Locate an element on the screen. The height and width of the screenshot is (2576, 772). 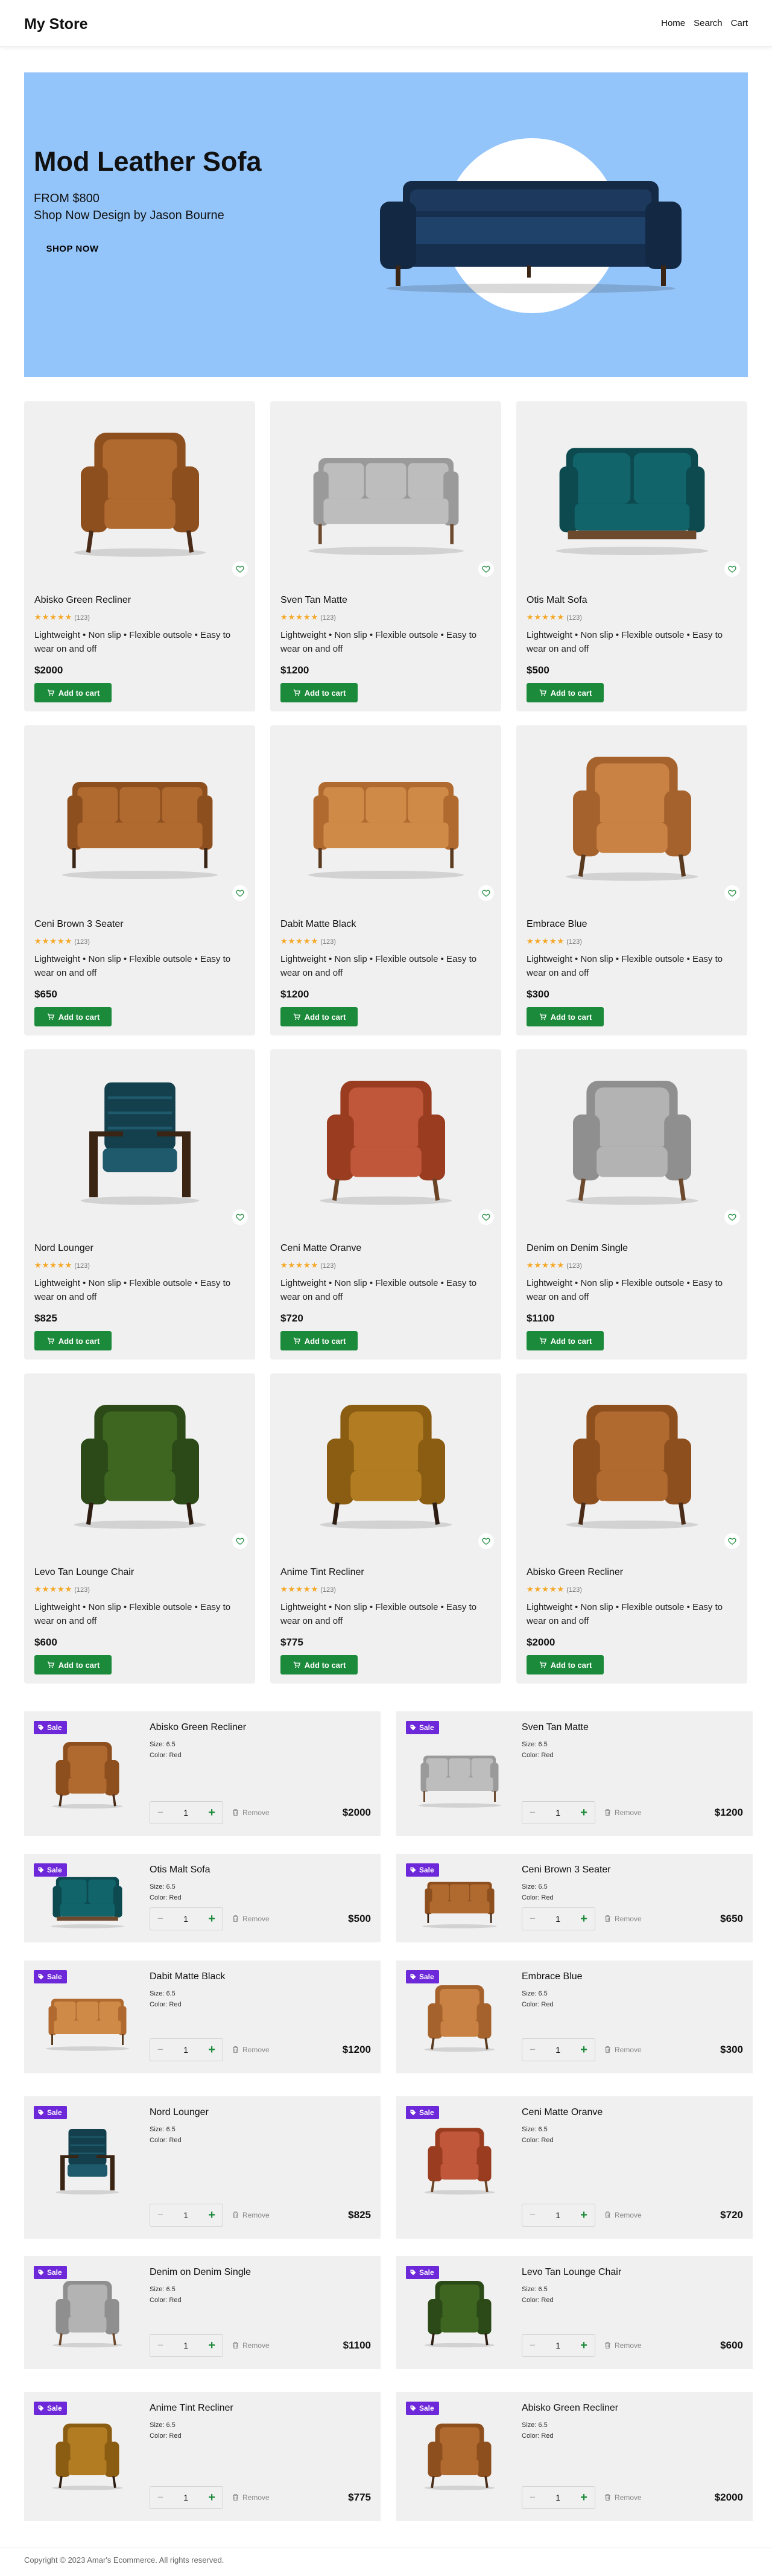
product-name: Levo Tan Lounge Chair is located at coordinates (84, 1573).